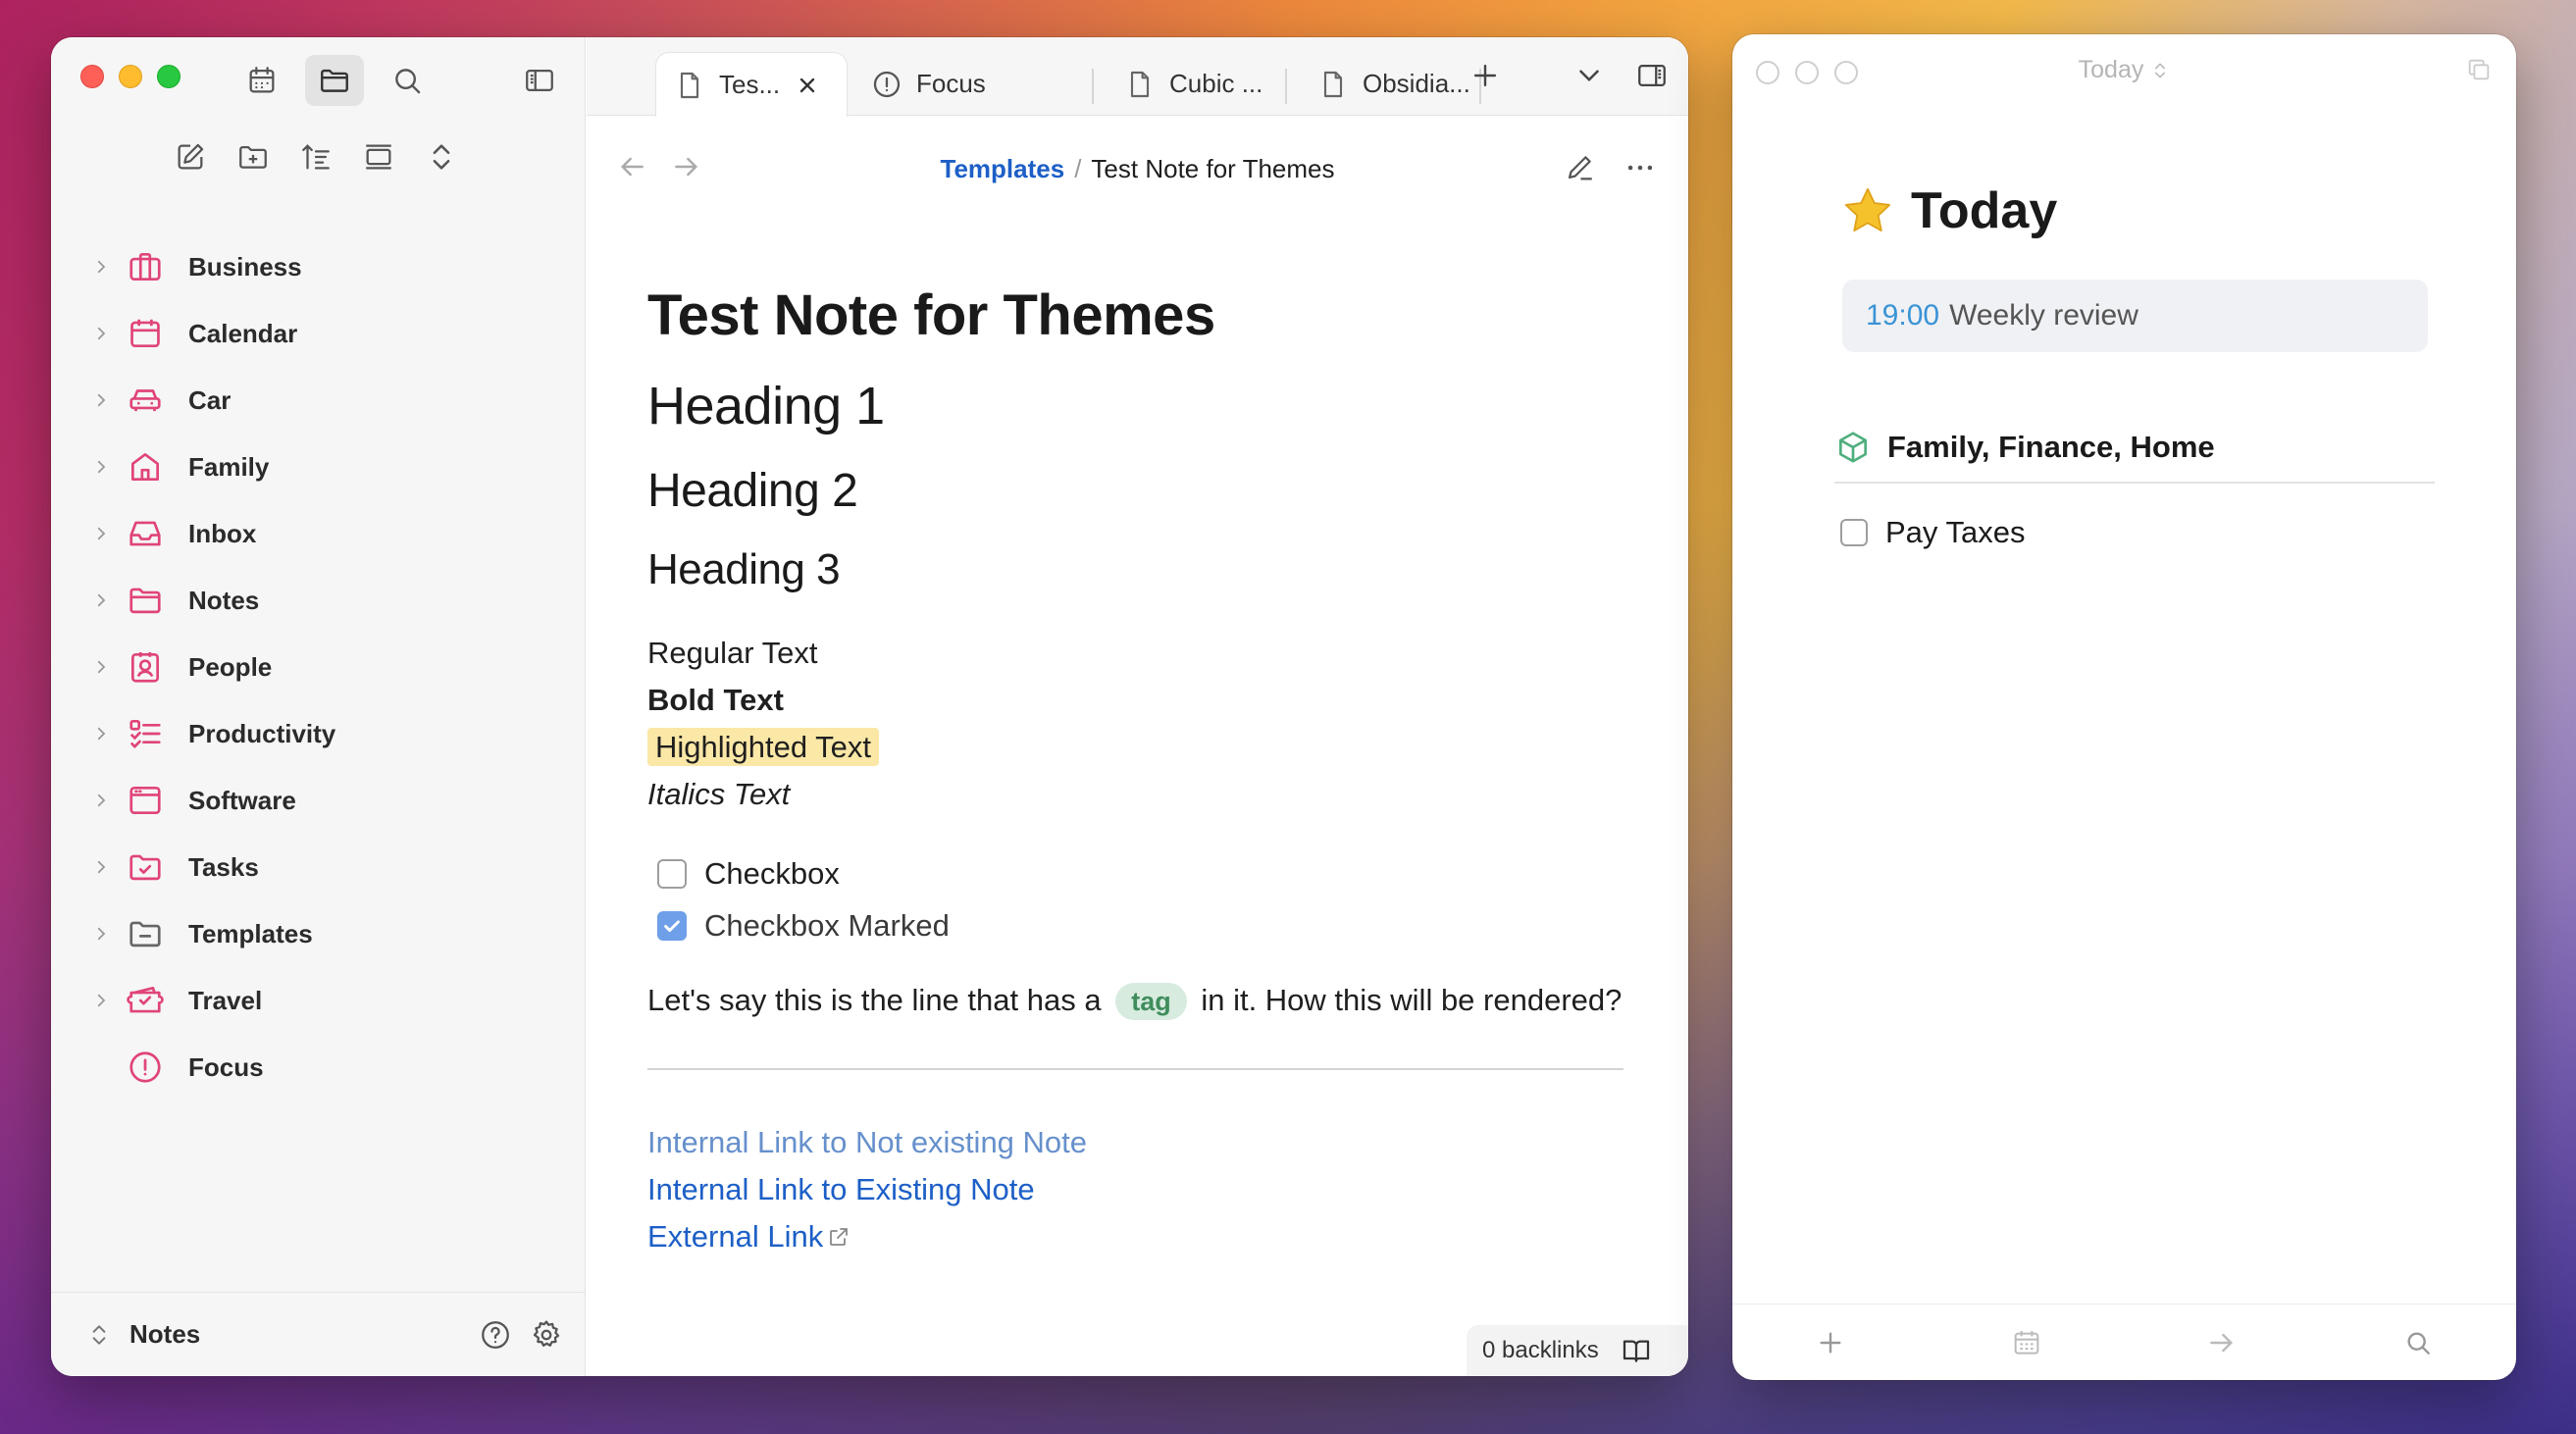 Image resolution: width=2576 pixels, height=1434 pixels. What do you see at coordinates (168, 76) in the screenshot?
I see `zoom-window-button` at bounding box center [168, 76].